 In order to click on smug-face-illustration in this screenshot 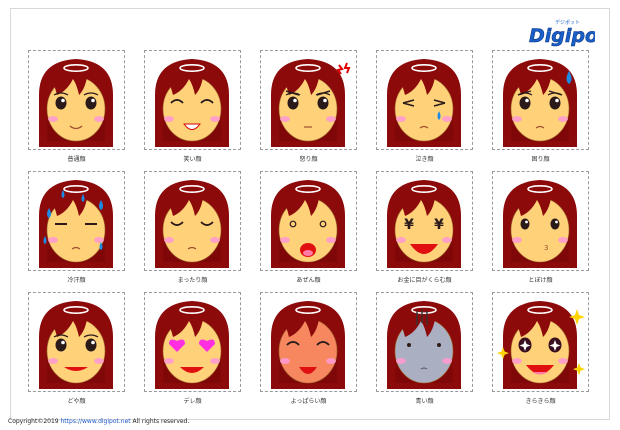, I will do `click(76, 345)`.